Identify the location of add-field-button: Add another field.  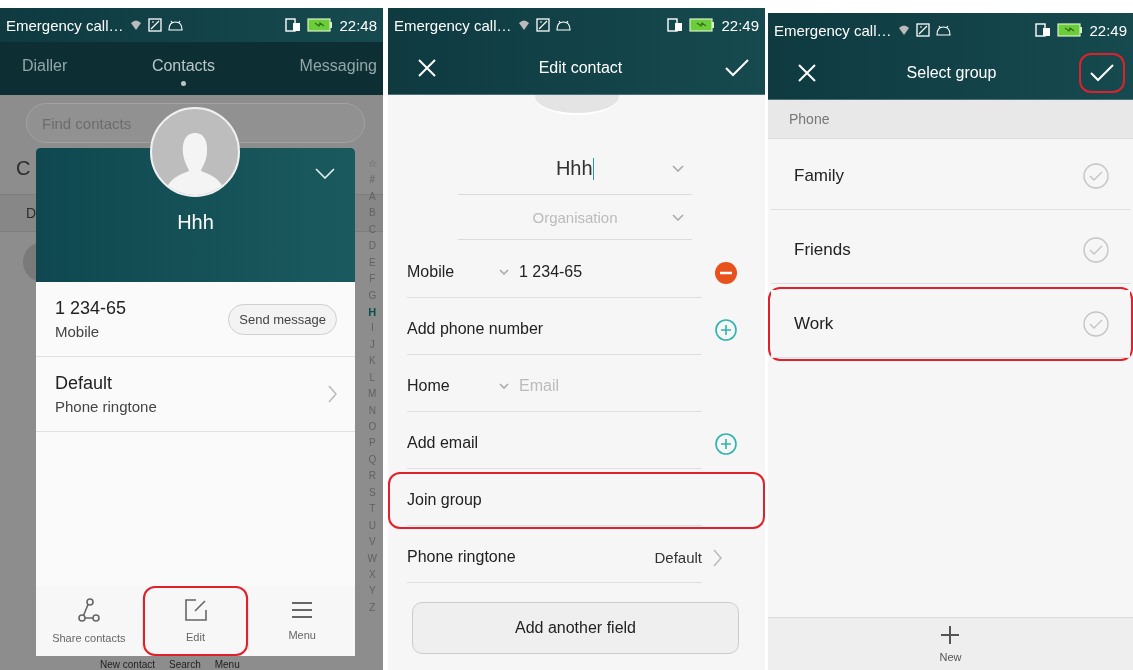
(575, 628).